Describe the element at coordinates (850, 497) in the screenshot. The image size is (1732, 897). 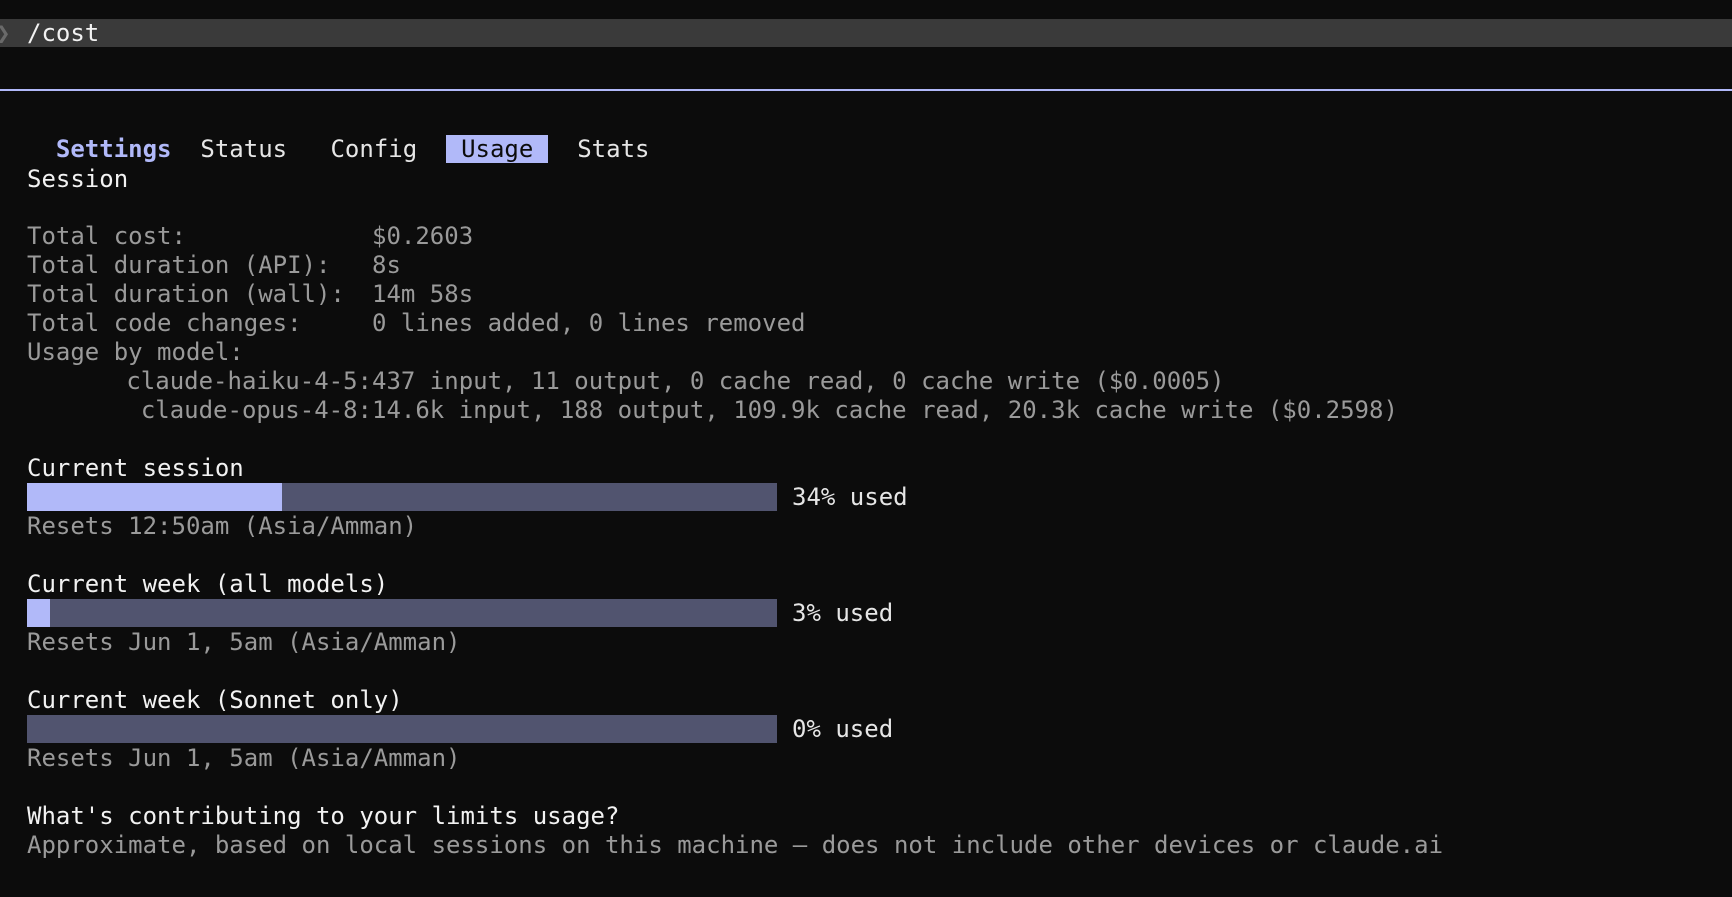
I see `usage-percent-label: 34% used` at that location.